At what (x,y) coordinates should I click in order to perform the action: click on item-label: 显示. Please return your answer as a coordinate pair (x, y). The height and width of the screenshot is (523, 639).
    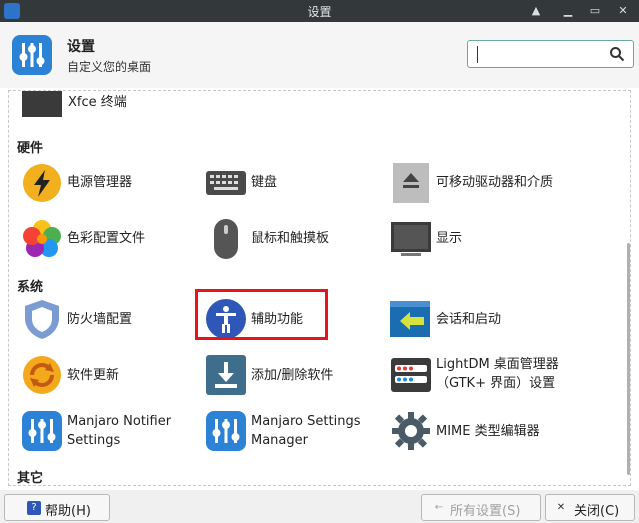
    Looking at the image, I should click on (449, 238).